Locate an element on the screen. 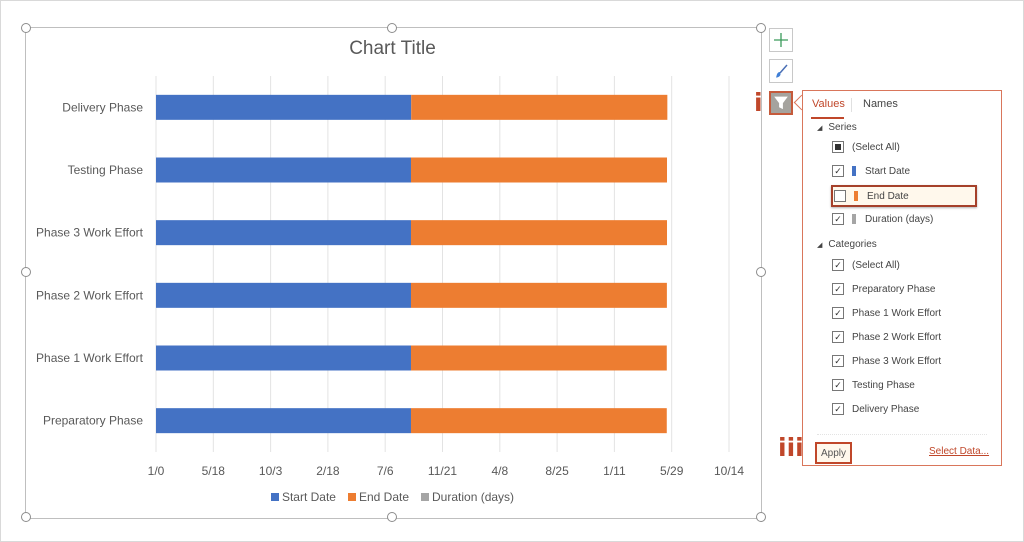  categories-section-header: ◢ Categories is located at coordinates (847, 244).